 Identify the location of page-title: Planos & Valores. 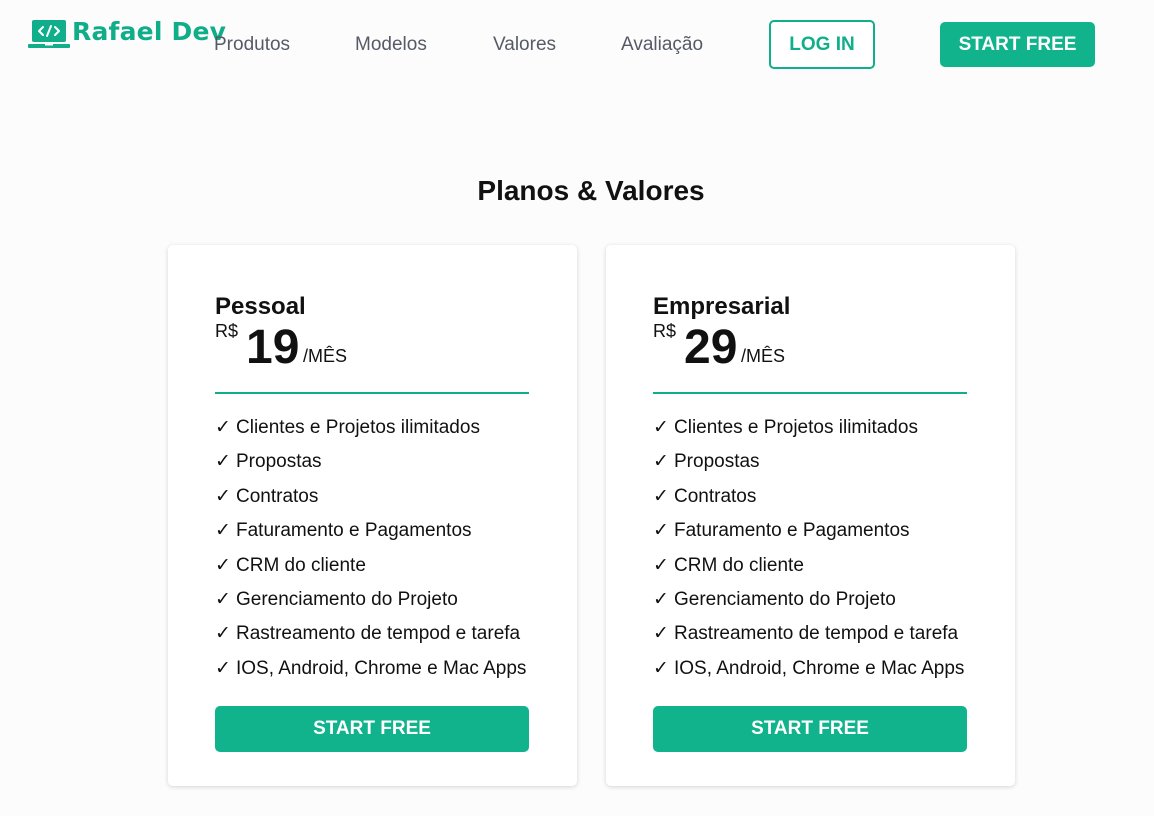
(591, 190).